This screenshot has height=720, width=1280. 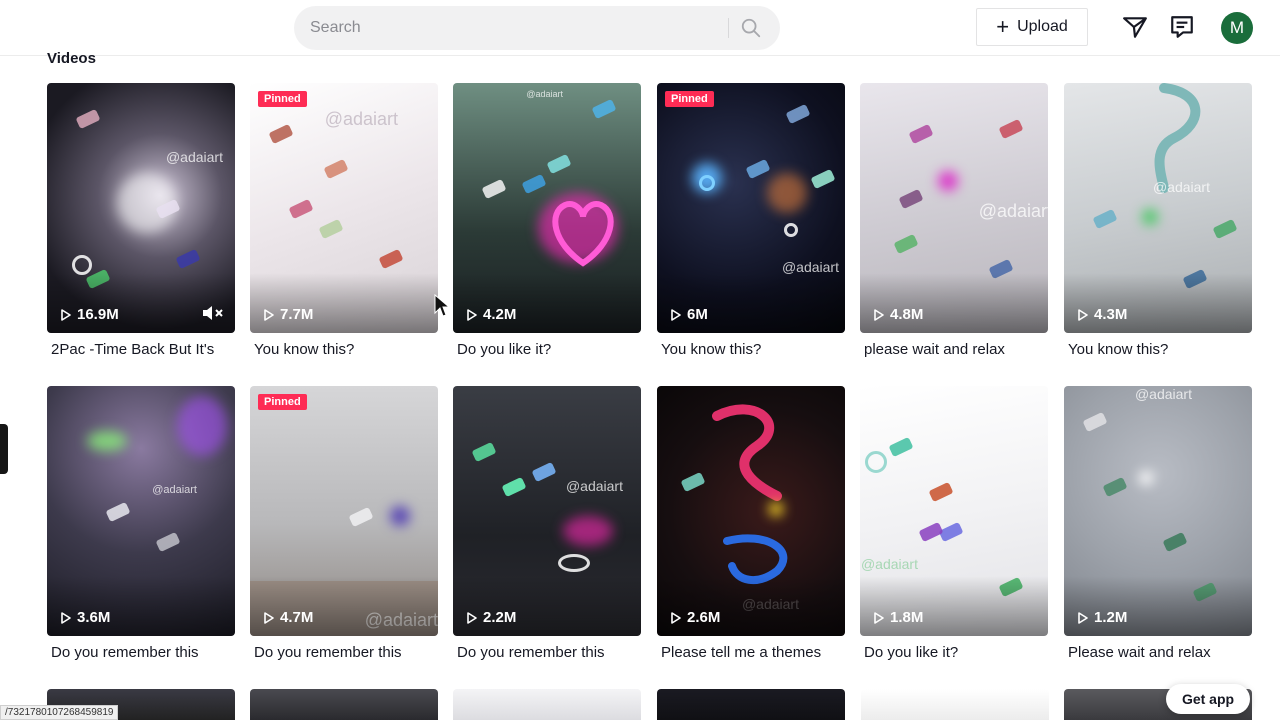 What do you see at coordinates (1182, 27) in the screenshot?
I see `inbox-icon` at bounding box center [1182, 27].